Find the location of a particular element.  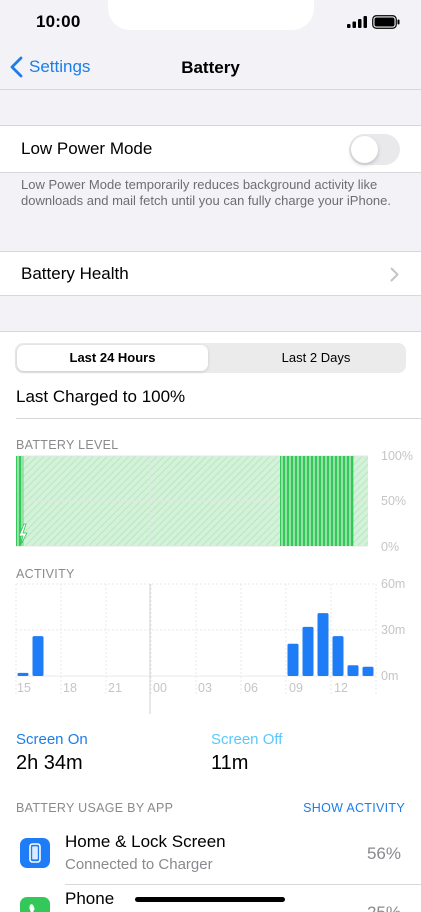

tab-last-24-hours: Last 24 Hours is located at coordinates (112, 358).